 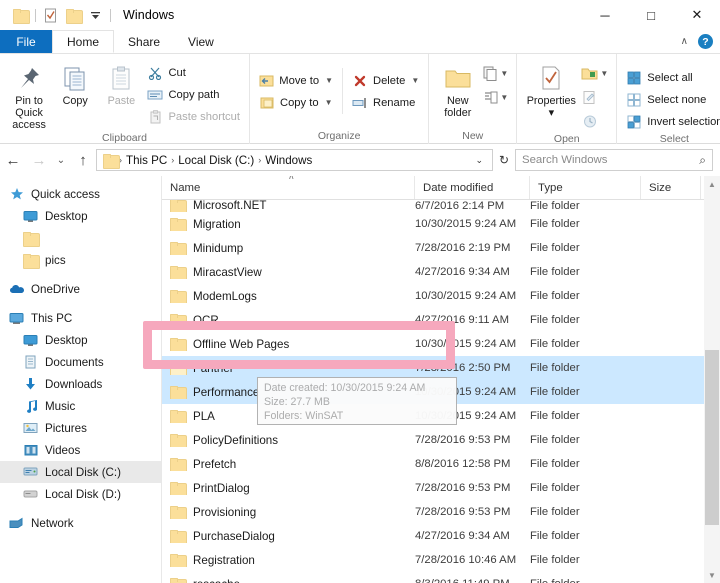 What do you see at coordinates (296, 80) in the screenshot?
I see `move-to-button: Move to ▼` at bounding box center [296, 80].